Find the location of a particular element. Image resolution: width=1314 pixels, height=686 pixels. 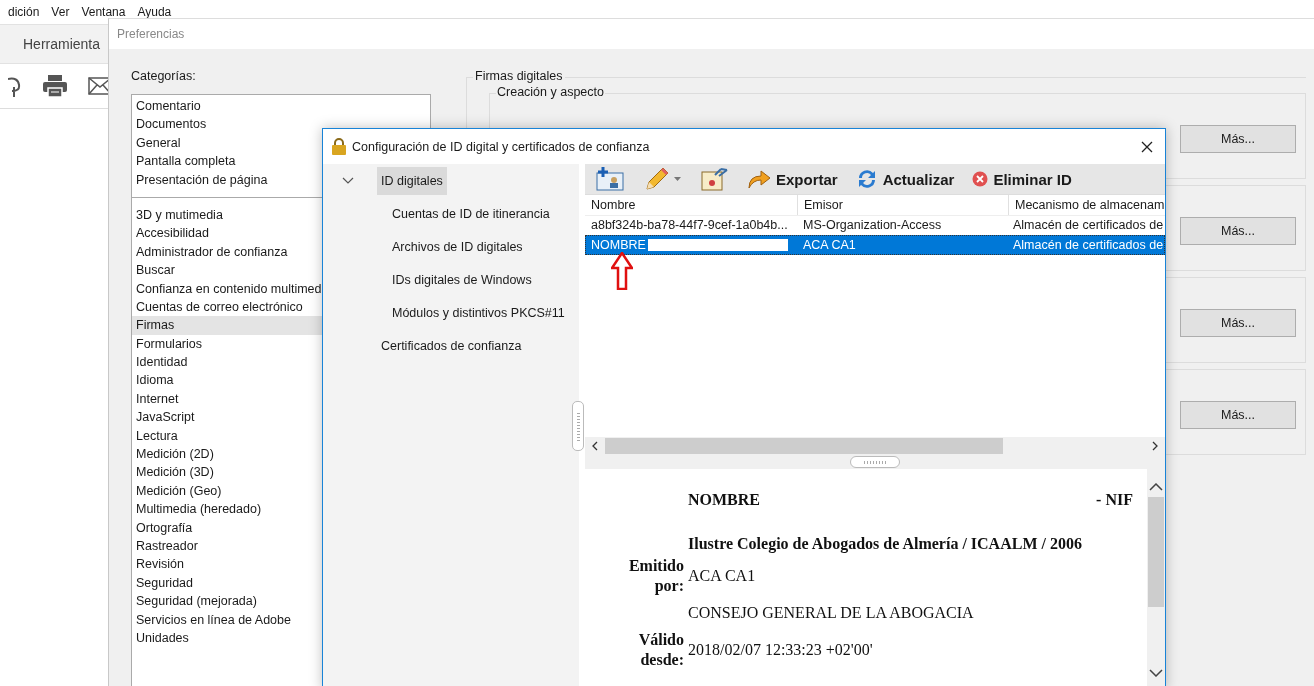

group-title: Firmas digitales is located at coordinates (519, 76).